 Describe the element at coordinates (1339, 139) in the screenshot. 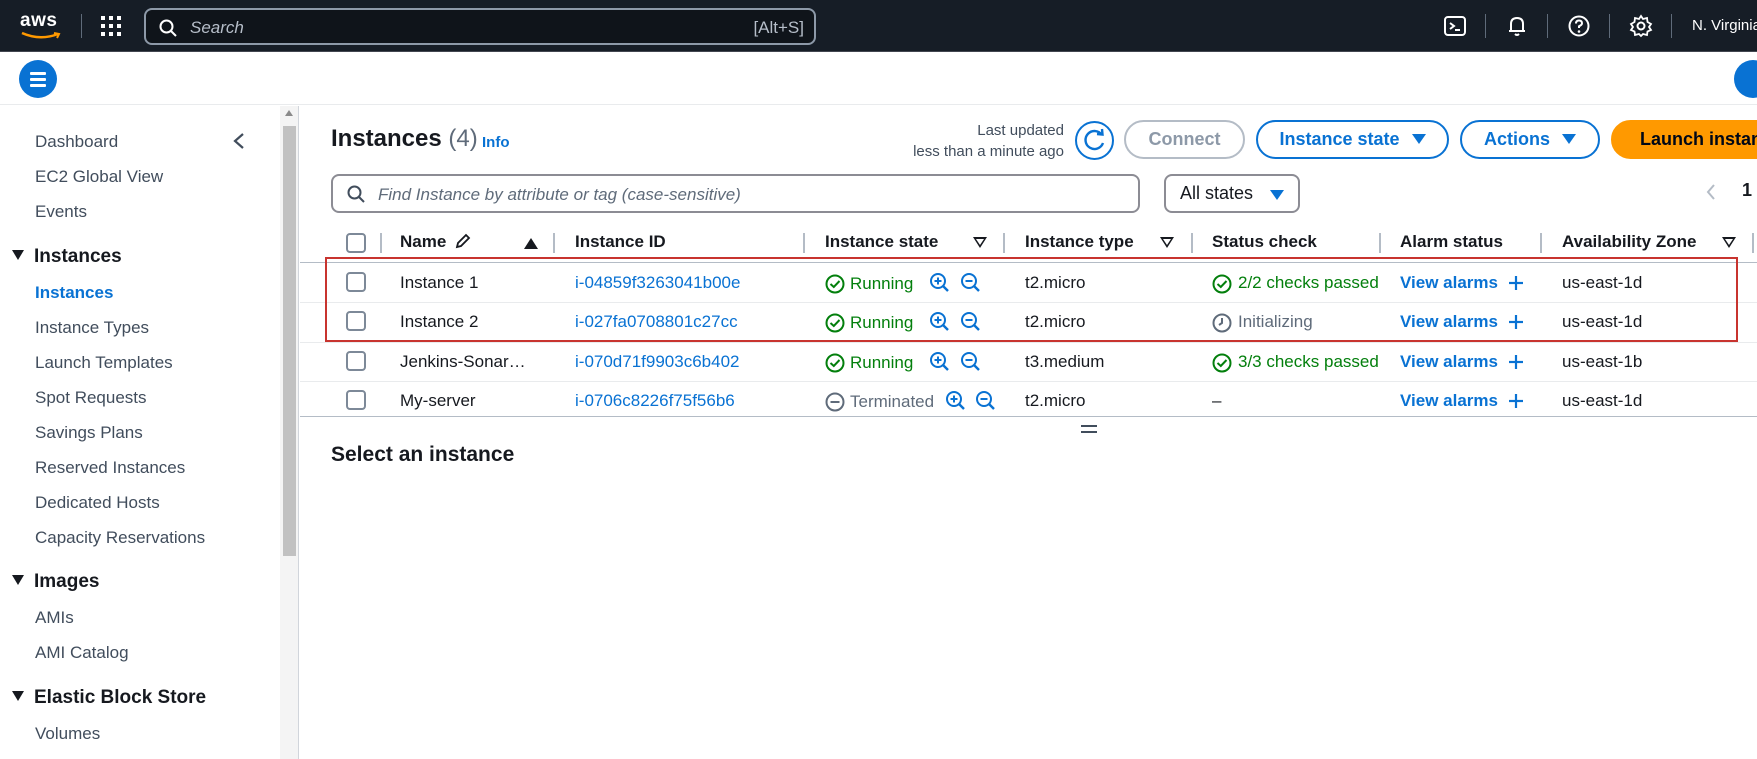

I see `instance-state-label: Instance state` at that location.